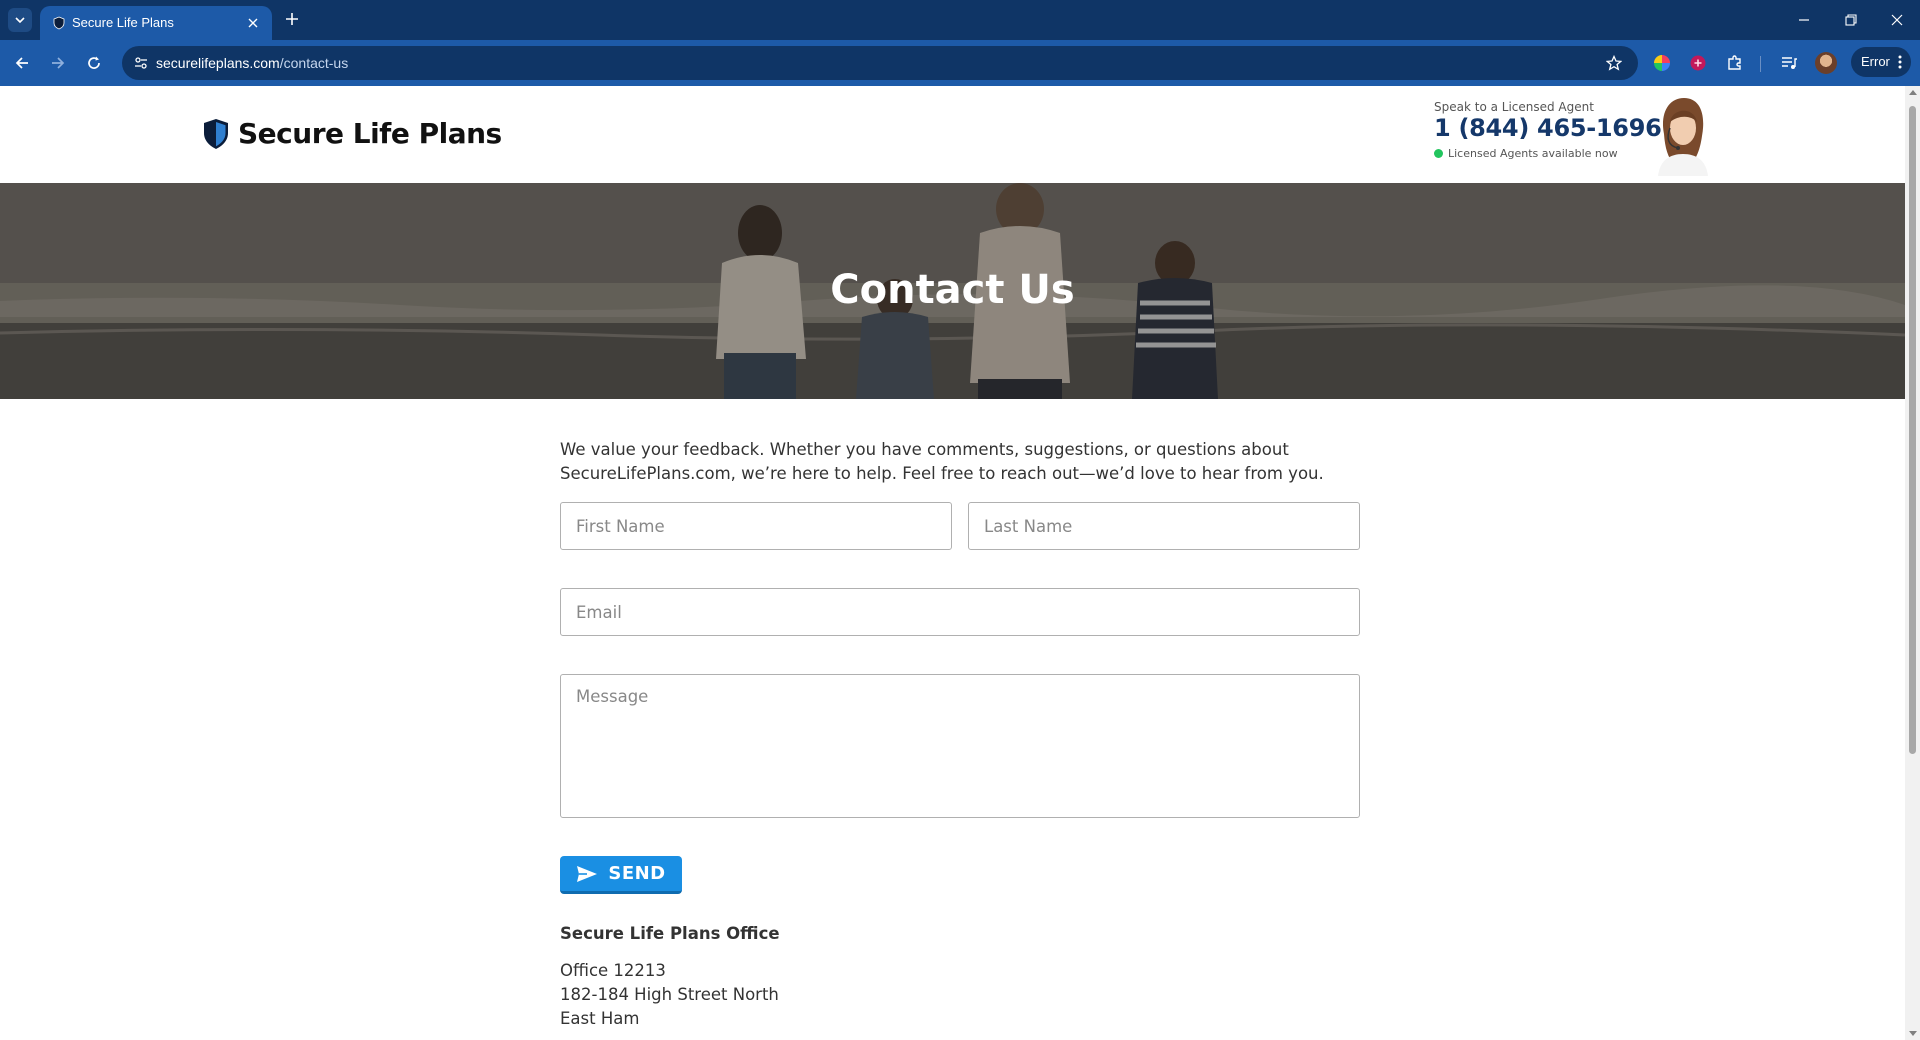 Image resolution: width=1920 pixels, height=1040 pixels. I want to click on logo-text: Secure Life Plans, so click(370, 133).